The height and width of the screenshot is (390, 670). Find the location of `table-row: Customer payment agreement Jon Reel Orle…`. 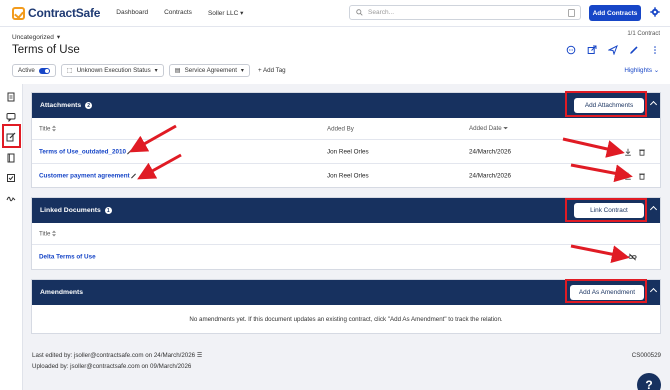

table-row: Customer payment agreement Jon Reel Orle… is located at coordinates (346, 176).